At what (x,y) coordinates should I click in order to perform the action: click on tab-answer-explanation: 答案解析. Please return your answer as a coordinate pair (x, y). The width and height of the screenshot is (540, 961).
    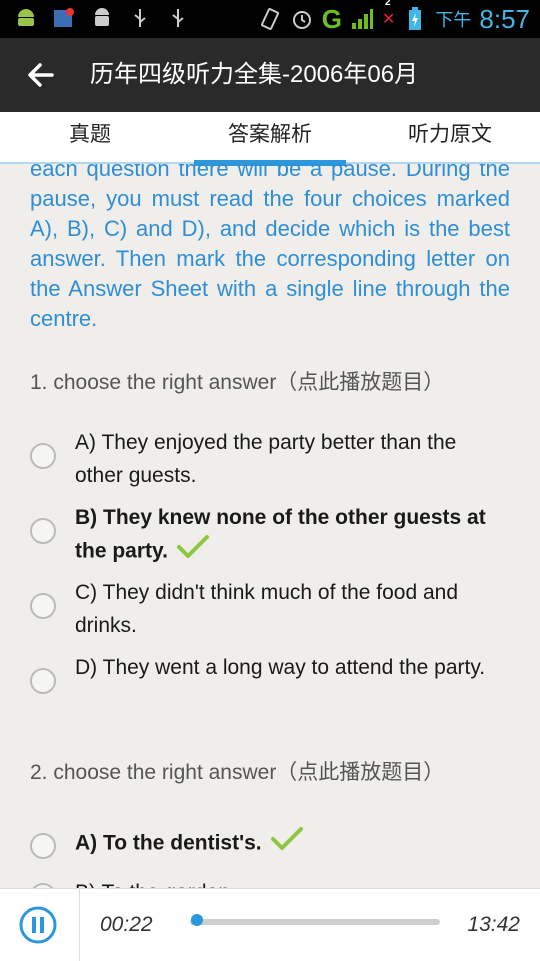
    Looking at the image, I should click on (270, 139).